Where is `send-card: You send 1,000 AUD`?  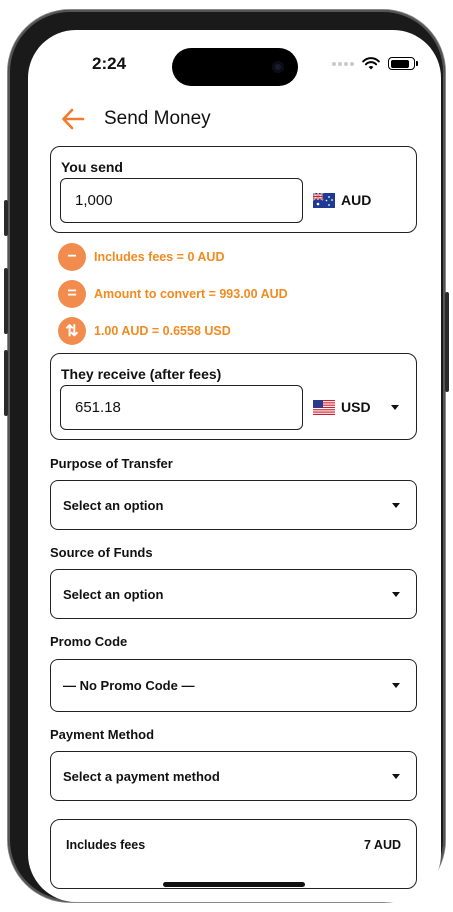 send-card: You send 1,000 AUD is located at coordinates (233, 189).